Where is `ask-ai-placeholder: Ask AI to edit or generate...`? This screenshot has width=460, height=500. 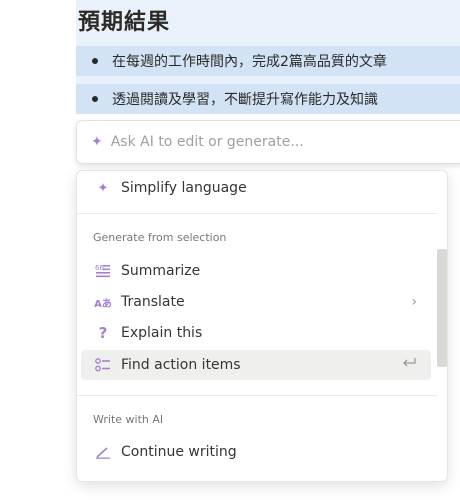
ask-ai-placeholder: Ask AI to edit or generate... is located at coordinates (207, 142).